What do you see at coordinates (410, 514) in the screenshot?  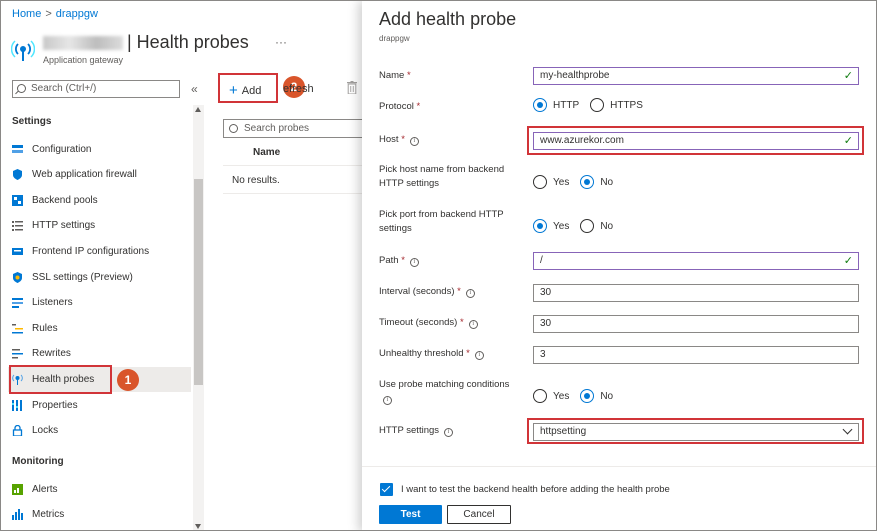 I see `test-button: Test` at bounding box center [410, 514].